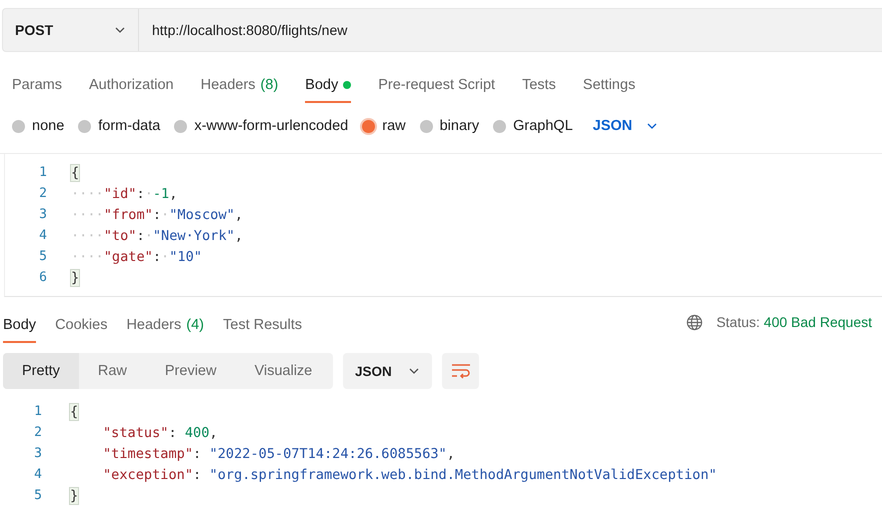 This screenshot has width=882, height=512. Describe the element at coordinates (81, 324) in the screenshot. I see `response-tab: Cookies` at that location.